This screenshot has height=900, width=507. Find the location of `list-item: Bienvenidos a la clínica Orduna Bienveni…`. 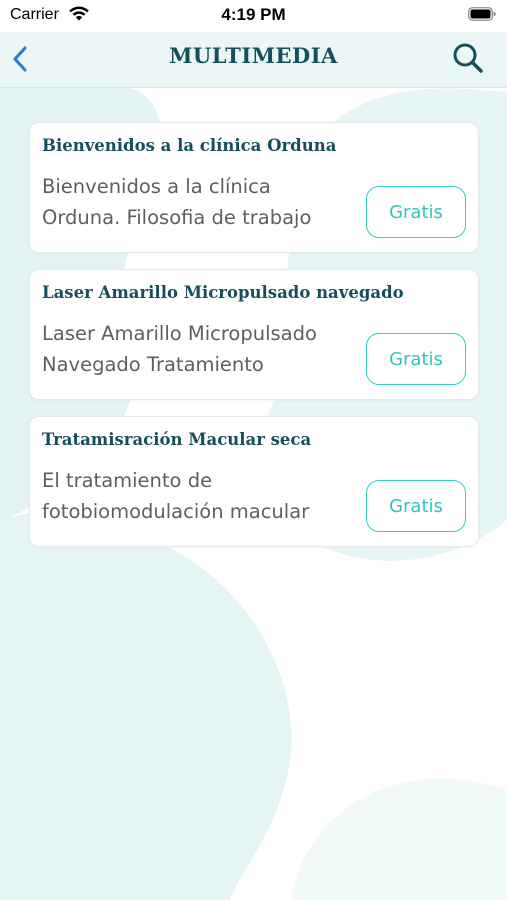

list-item: Bienvenidos a la clínica Orduna Bienveni… is located at coordinates (254, 187).